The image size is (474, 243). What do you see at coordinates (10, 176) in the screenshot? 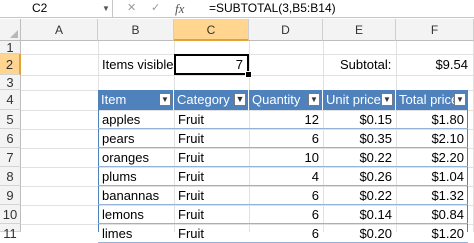
I see `row-header-8: 8` at bounding box center [10, 176].